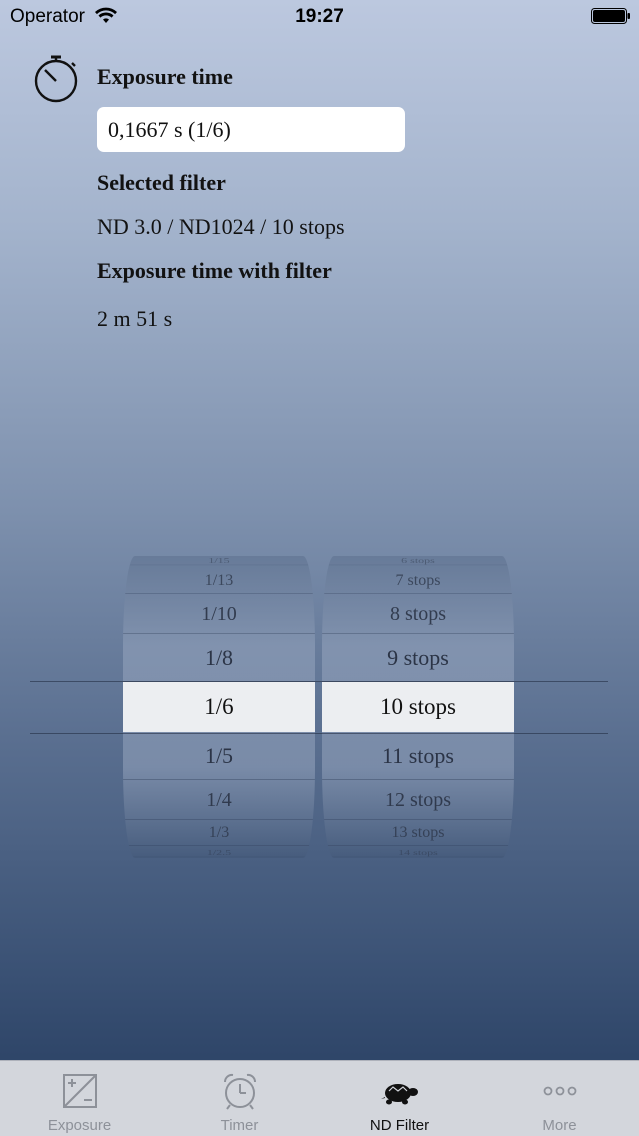  I want to click on tab-label: More, so click(559, 1125).